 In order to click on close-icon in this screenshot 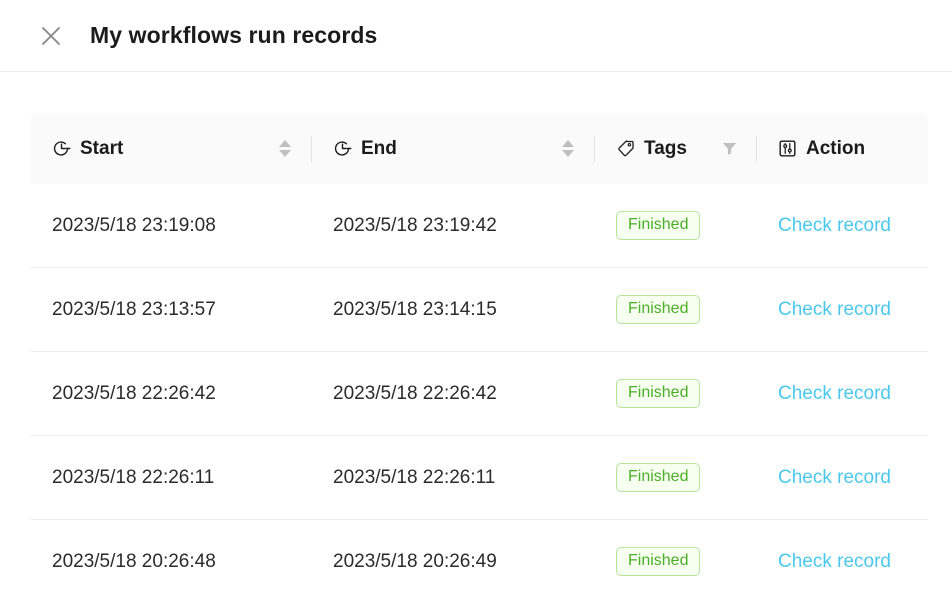, I will do `click(51, 36)`.